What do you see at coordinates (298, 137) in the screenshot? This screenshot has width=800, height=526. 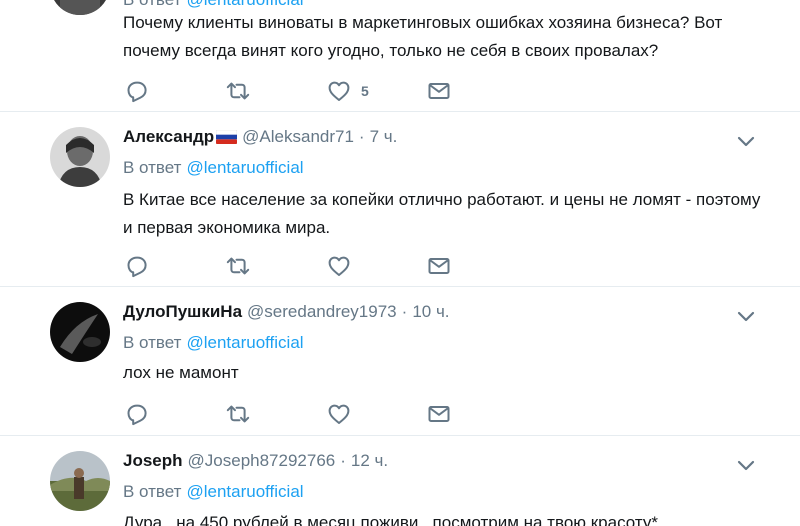 I see `user-handle: @Aleksandr71` at bounding box center [298, 137].